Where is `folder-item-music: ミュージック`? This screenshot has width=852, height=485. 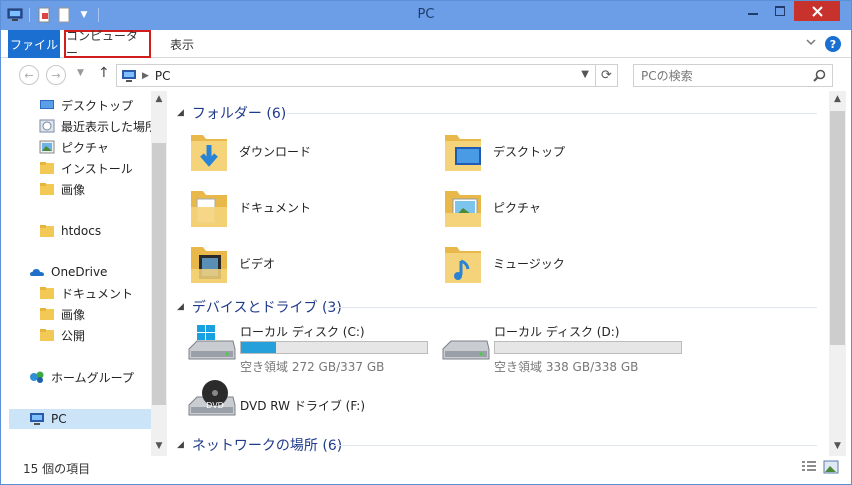 folder-item-music: ミュージック is located at coordinates (503, 263).